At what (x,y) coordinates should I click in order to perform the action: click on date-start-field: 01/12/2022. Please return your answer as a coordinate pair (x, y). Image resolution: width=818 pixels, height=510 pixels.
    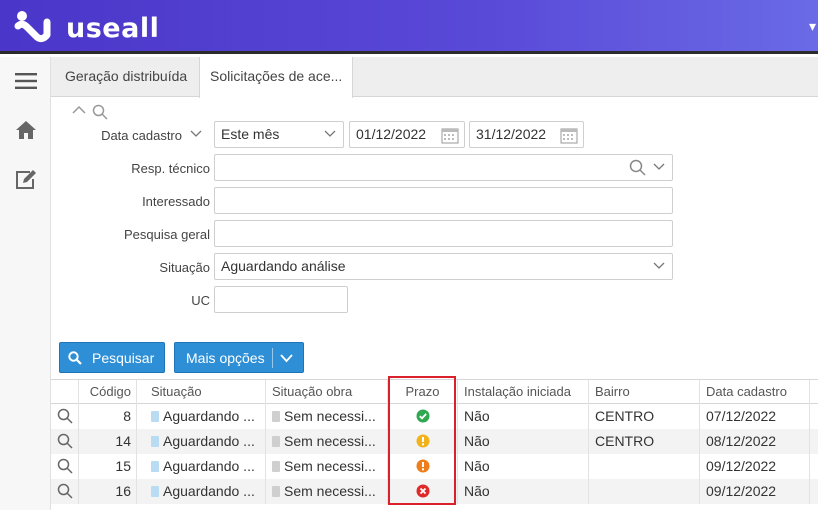
    Looking at the image, I should click on (407, 134).